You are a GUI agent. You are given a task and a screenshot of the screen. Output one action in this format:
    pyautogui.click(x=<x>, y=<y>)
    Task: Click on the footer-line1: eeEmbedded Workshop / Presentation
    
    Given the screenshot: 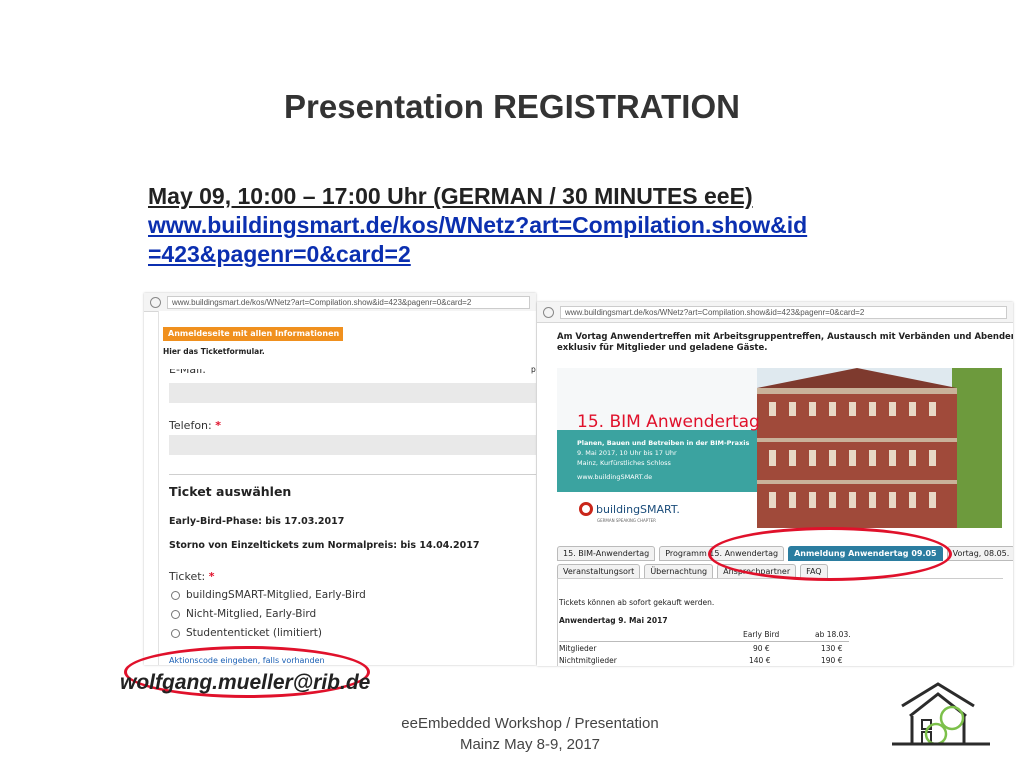 What is the action you would take?
    pyautogui.click(x=530, y=723)
    